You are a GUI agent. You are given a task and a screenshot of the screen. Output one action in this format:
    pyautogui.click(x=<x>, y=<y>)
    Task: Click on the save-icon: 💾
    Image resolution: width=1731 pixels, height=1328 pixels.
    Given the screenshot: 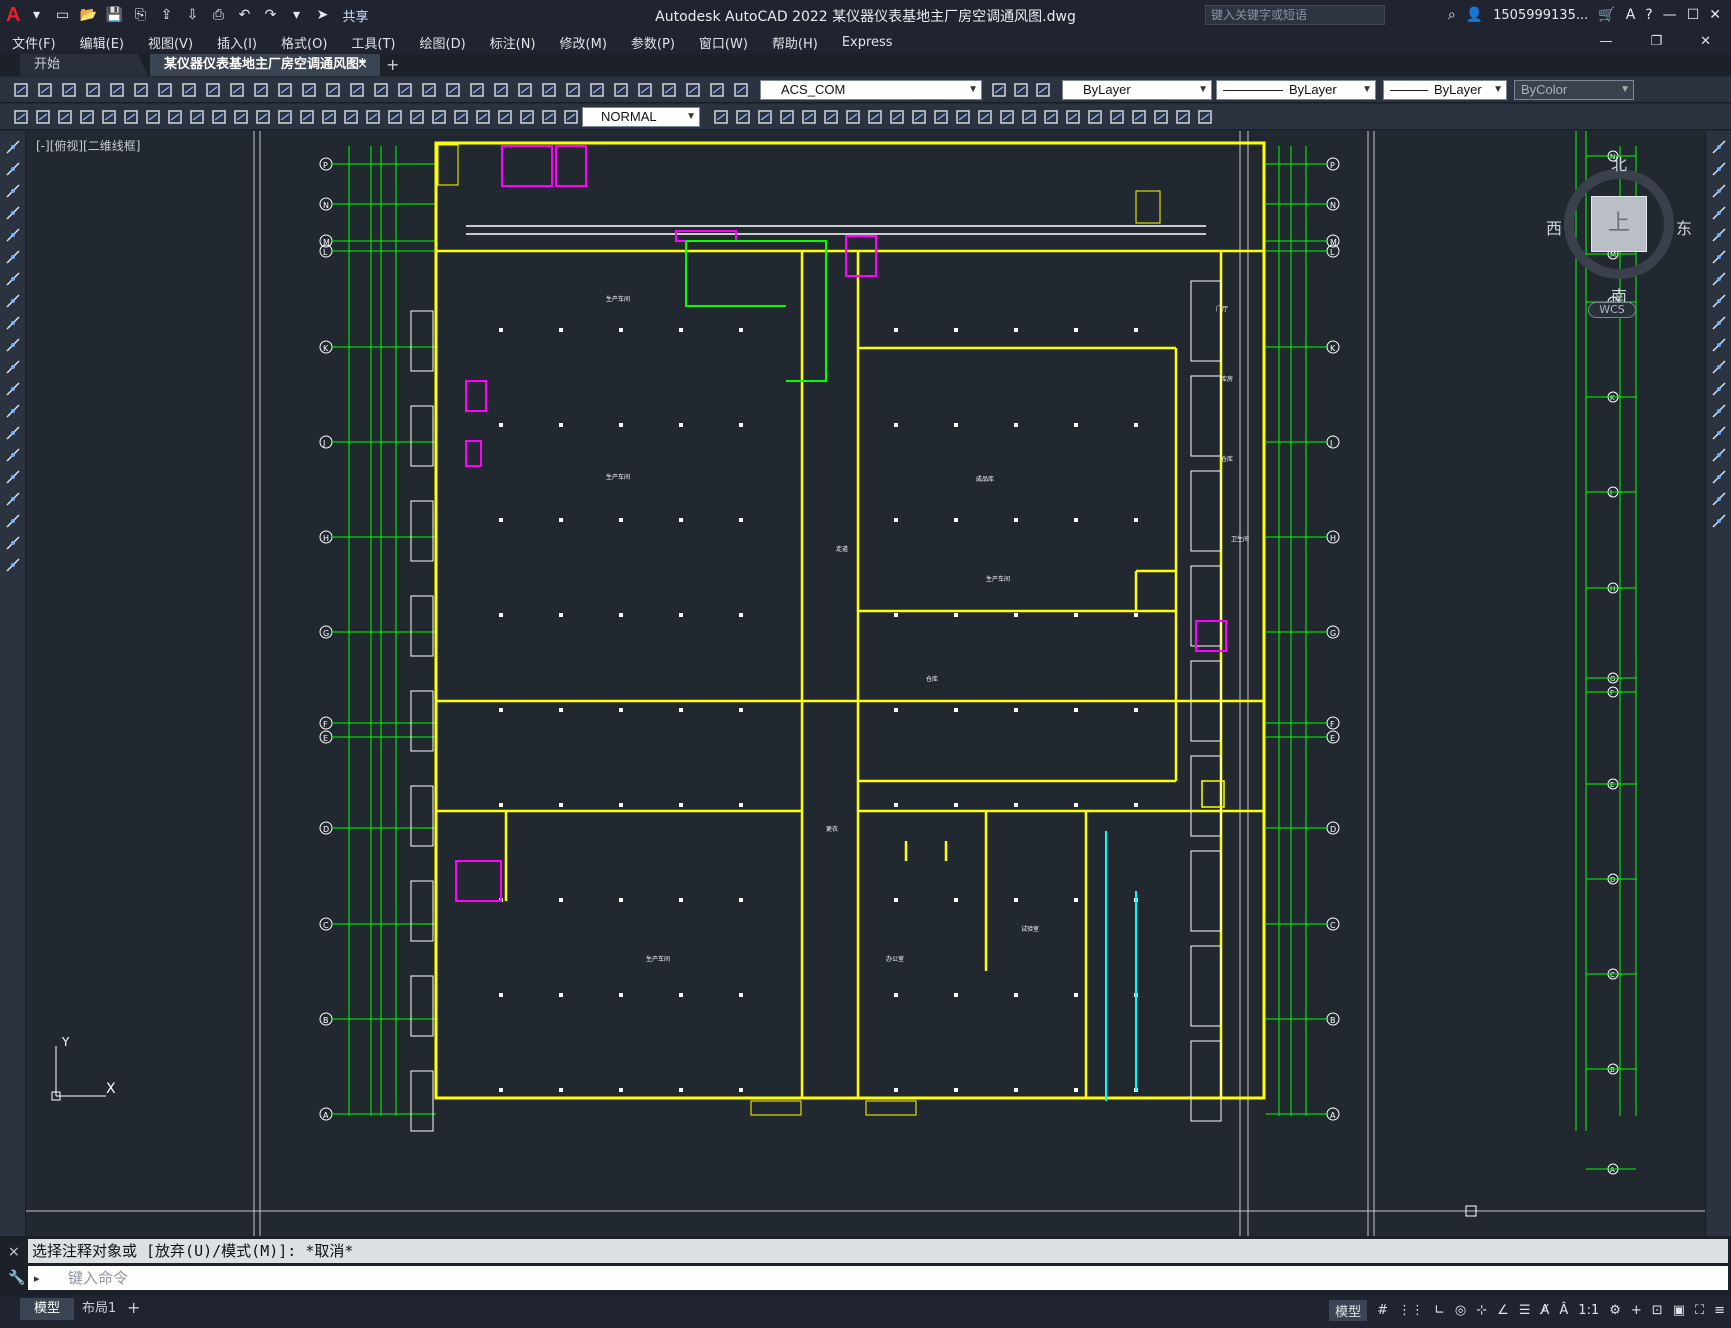 What is the action you would take?
    pyautogui.click(x=114, y=15)
    